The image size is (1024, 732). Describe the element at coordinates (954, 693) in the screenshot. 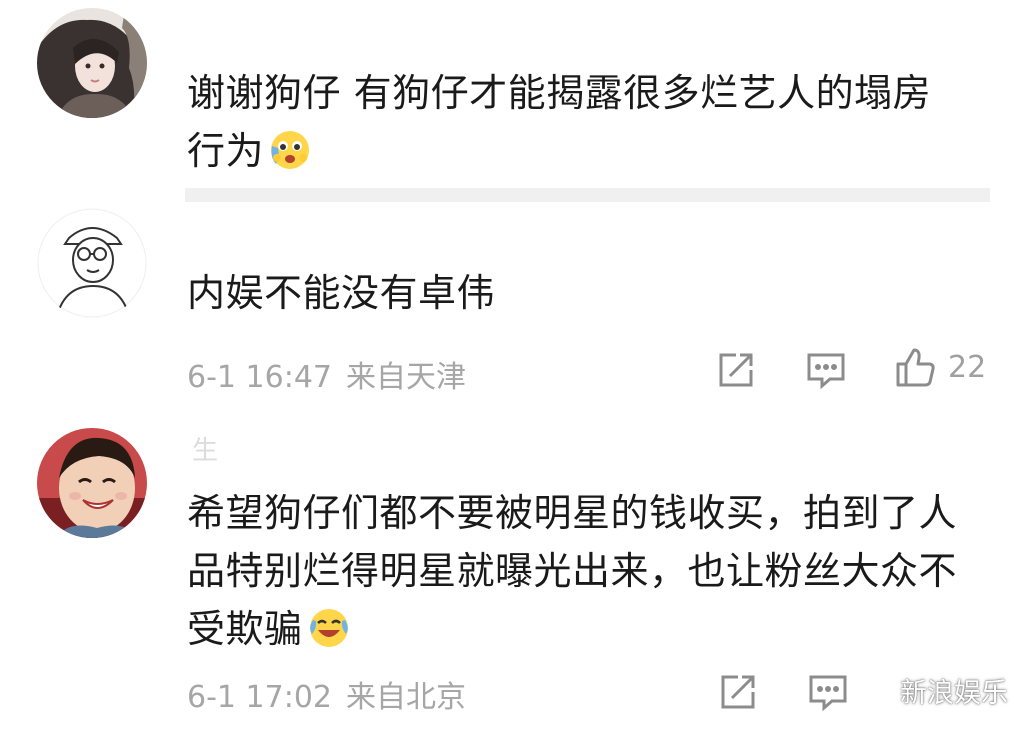

I see `watermark-text: 新浪娱乐` at that location.